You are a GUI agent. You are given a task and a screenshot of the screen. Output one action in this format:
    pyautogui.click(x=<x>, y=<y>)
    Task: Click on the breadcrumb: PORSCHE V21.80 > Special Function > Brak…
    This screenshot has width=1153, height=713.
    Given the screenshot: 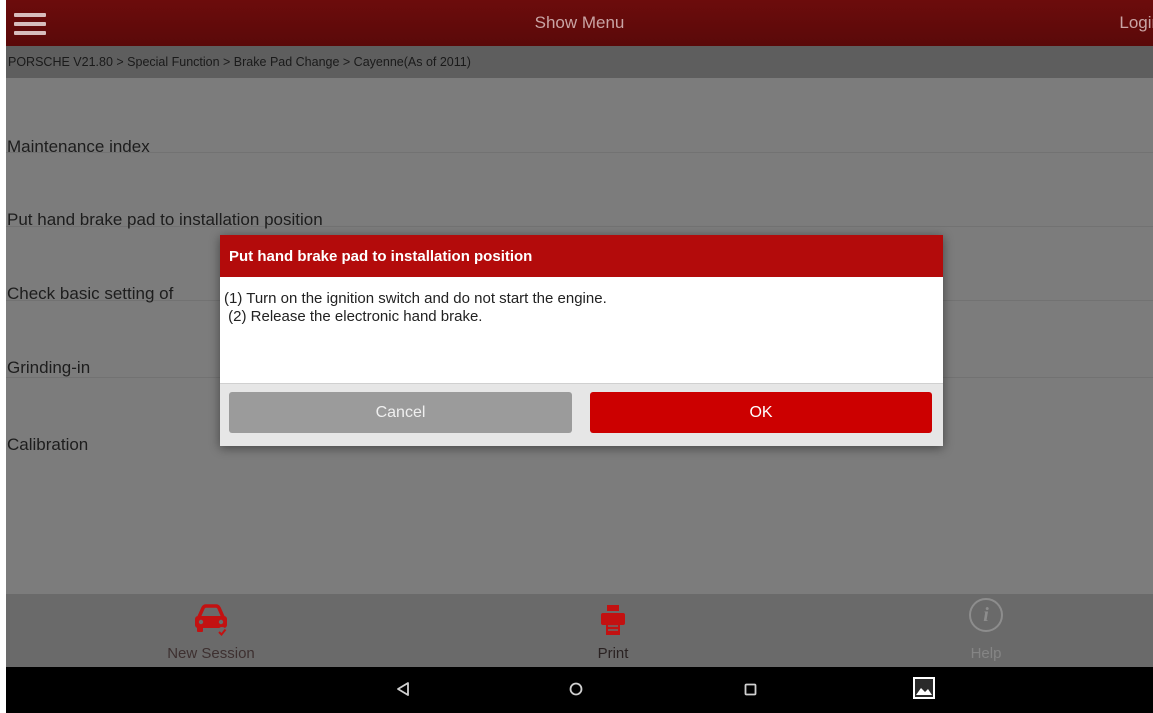 What is the action you would take?
    pyautogui.click(x=579, y=62)
    